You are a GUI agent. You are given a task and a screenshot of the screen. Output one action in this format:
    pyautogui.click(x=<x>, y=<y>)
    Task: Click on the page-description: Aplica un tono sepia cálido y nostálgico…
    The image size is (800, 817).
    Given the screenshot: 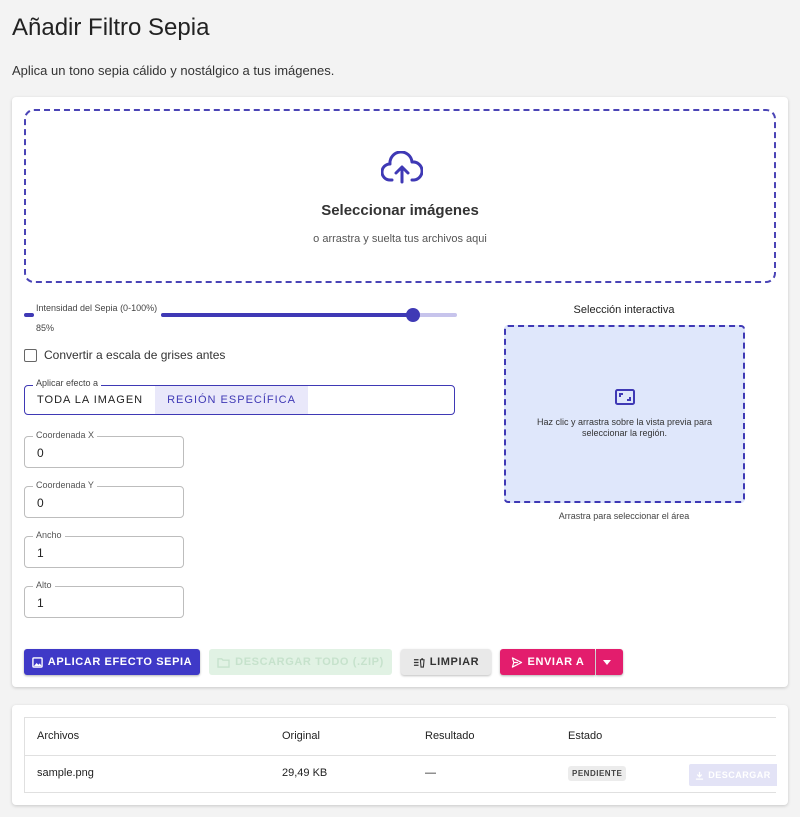 What is the action you would take?
    pyautogui.click(x=173, y=70)
    